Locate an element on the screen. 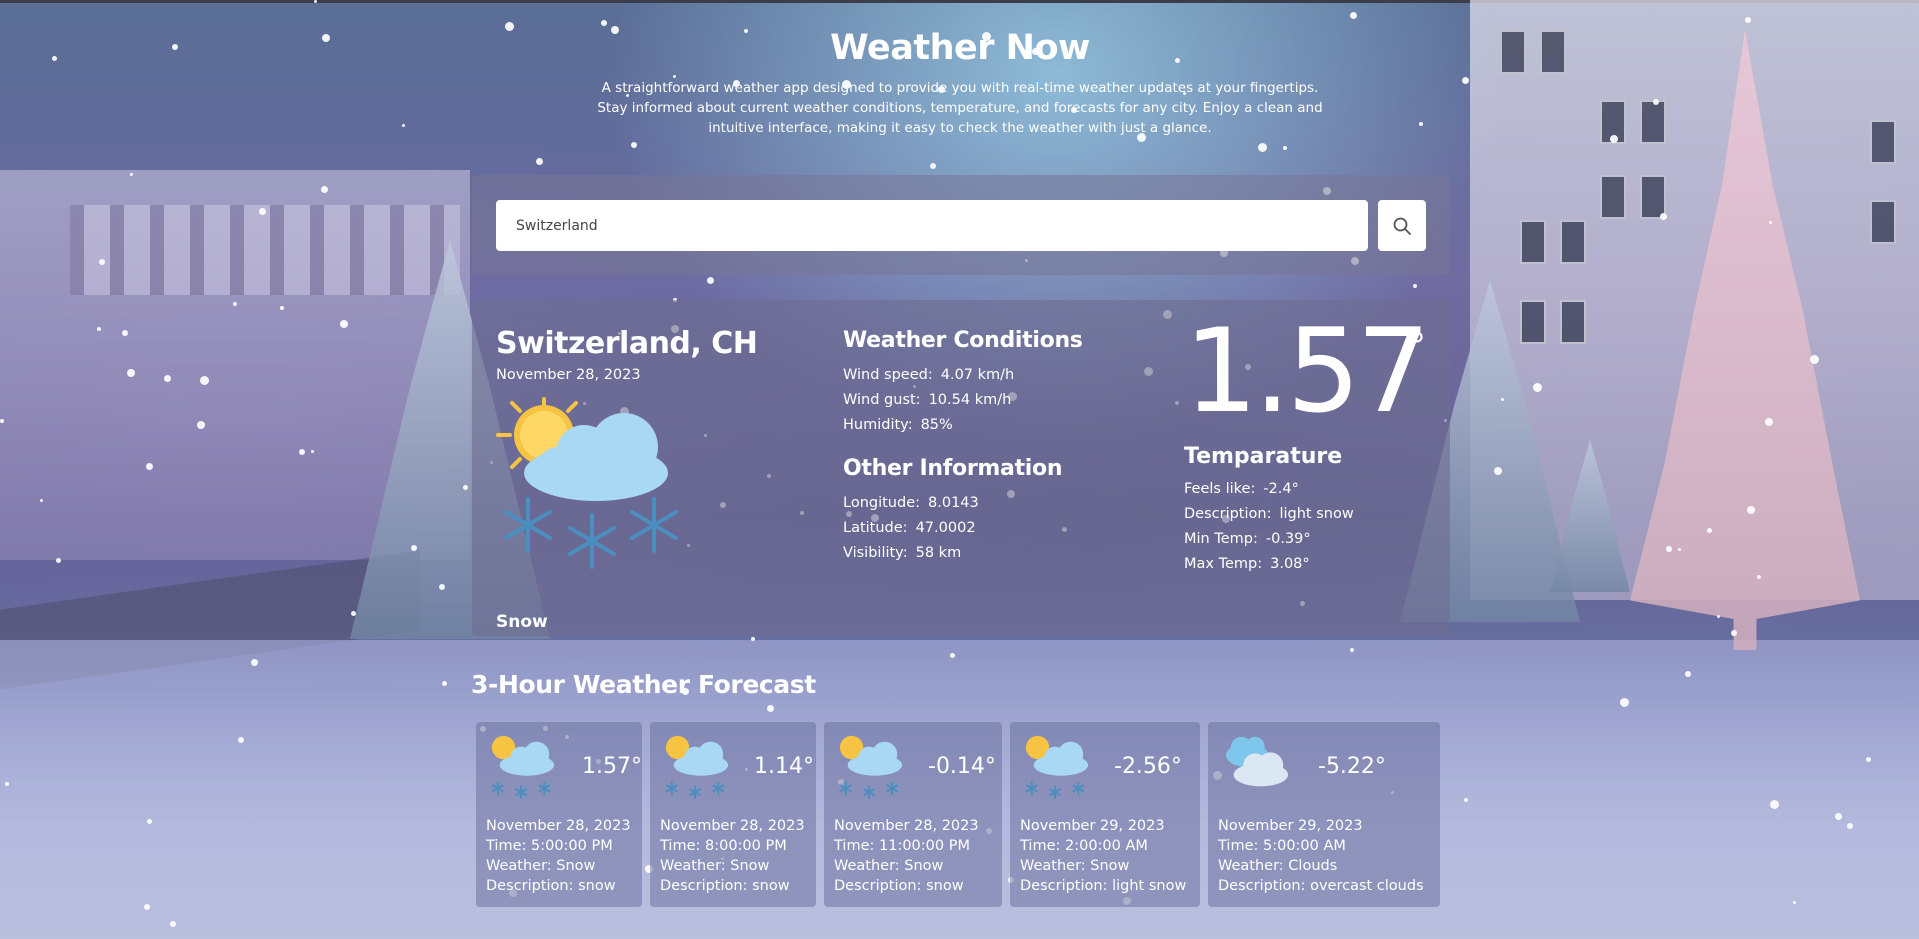 This screenshot has height=939, width=1919. wind-gust-row: Wind gust: 10.54 km/h is located at coordinates (993, 400).